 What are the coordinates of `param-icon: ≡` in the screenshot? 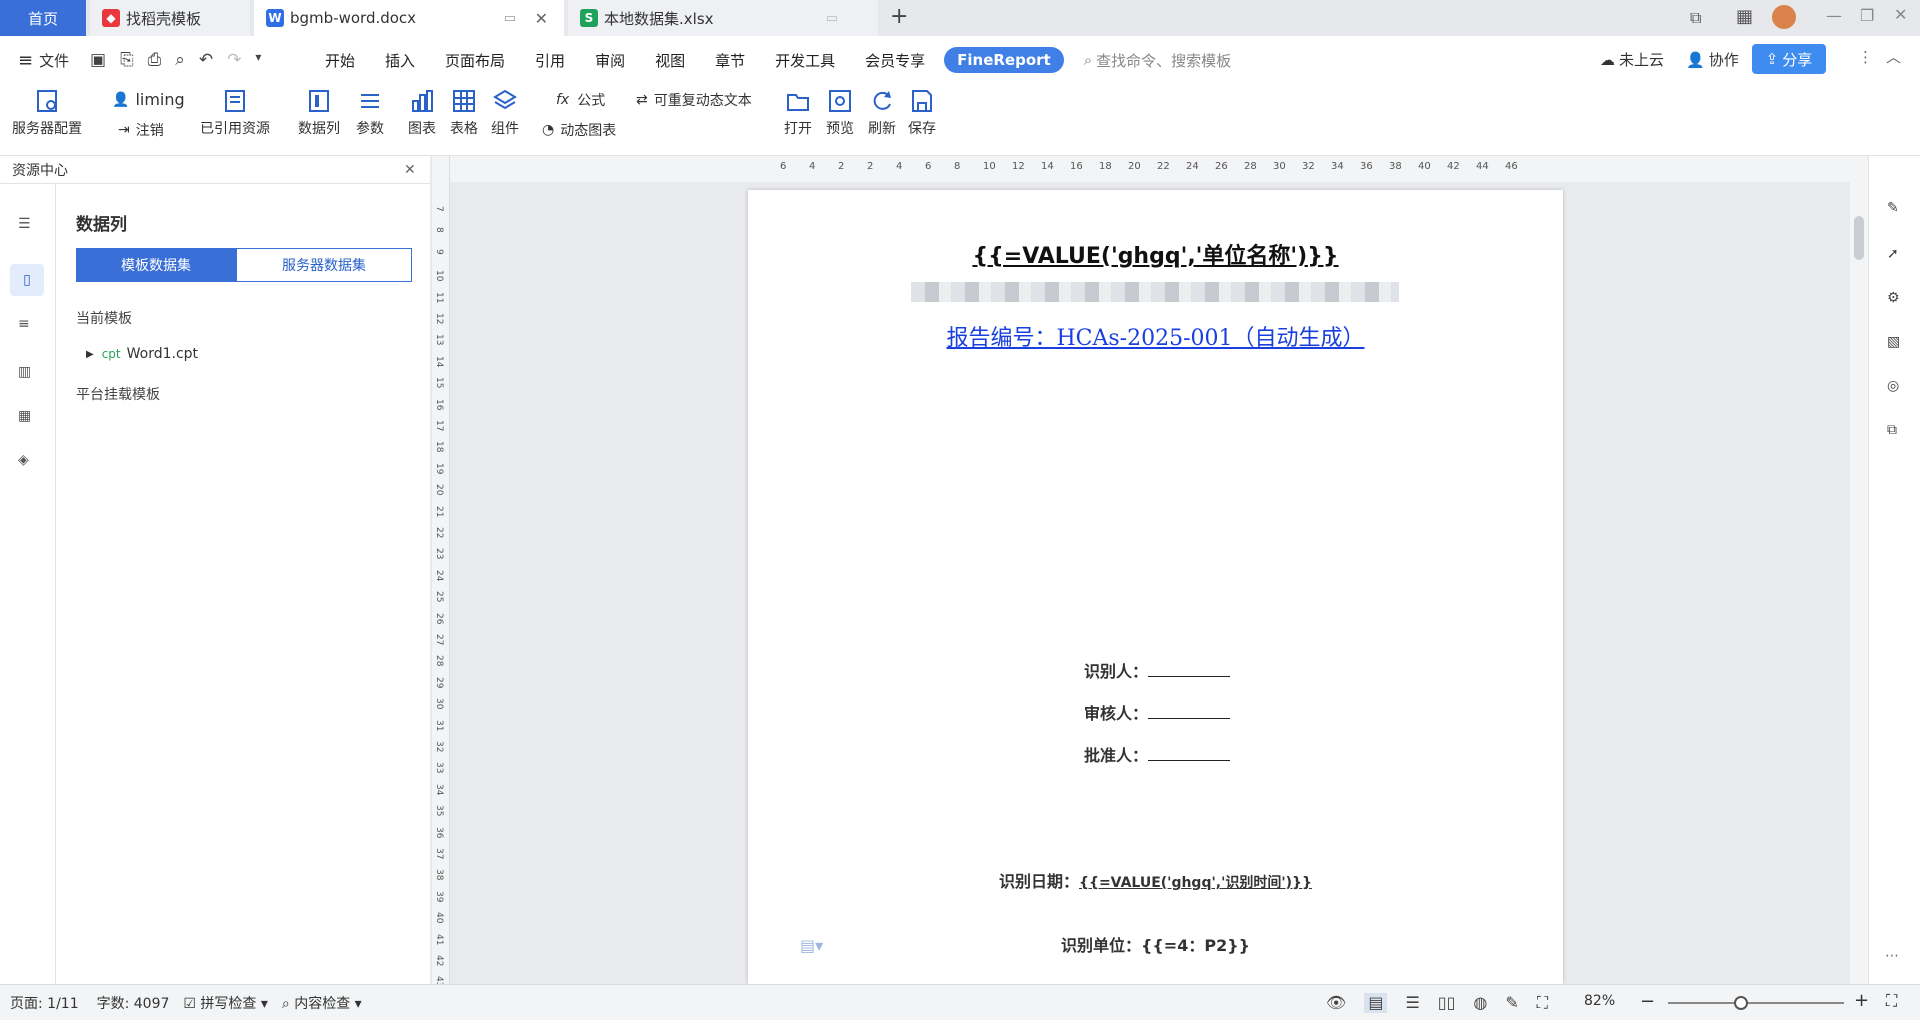 It's located at (24, 324).